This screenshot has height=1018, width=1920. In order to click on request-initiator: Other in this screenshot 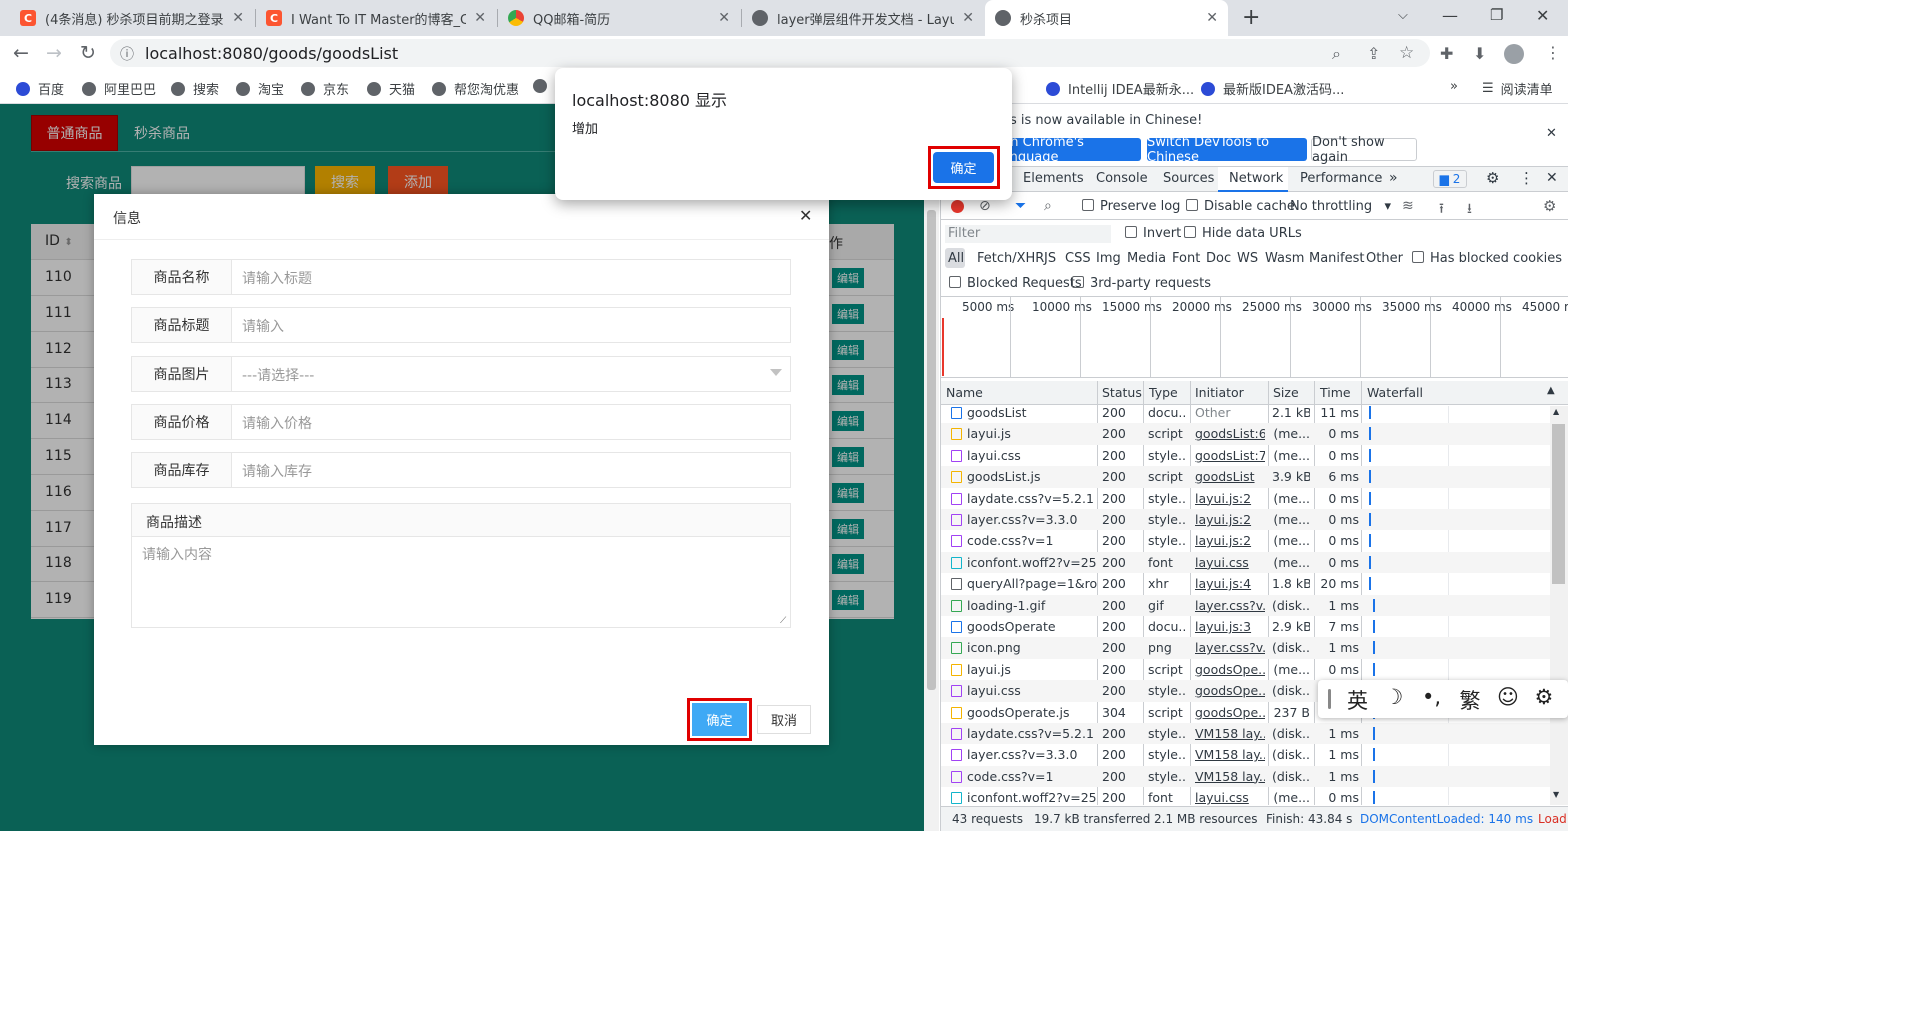, I will do `click(1230, 412)`.